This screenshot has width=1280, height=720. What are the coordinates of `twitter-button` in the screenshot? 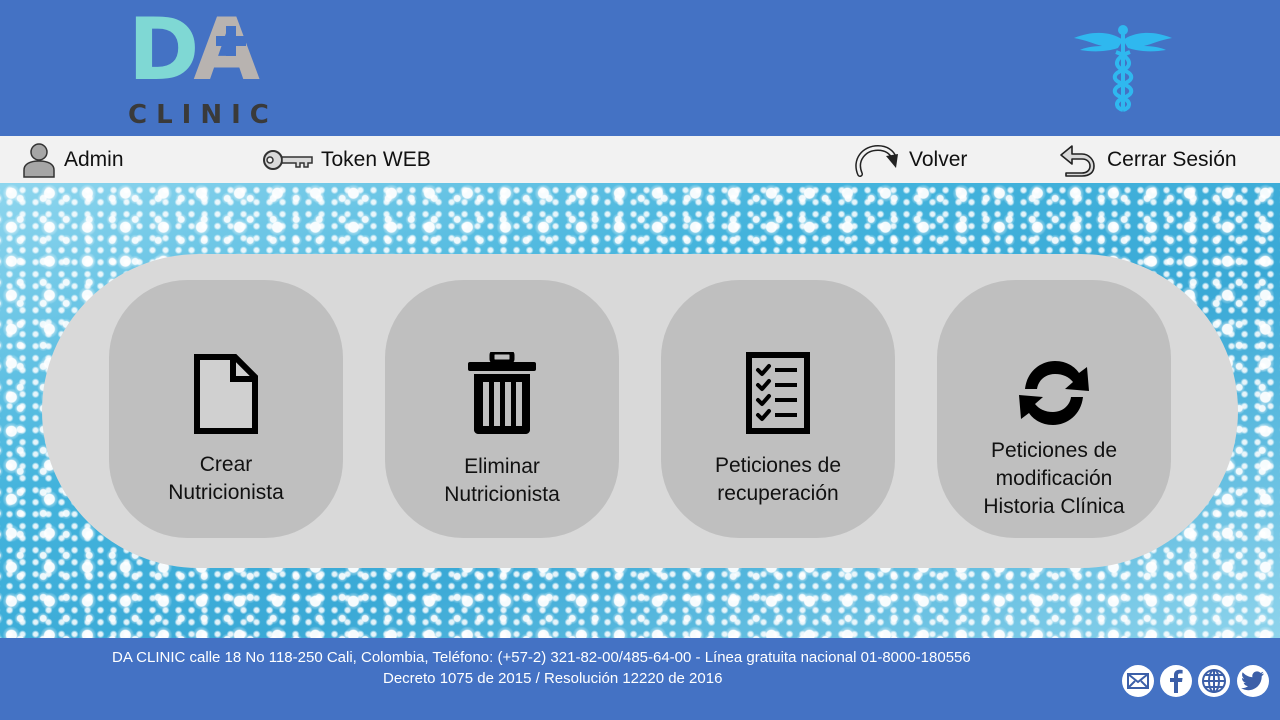 It's located at (1253, 681).